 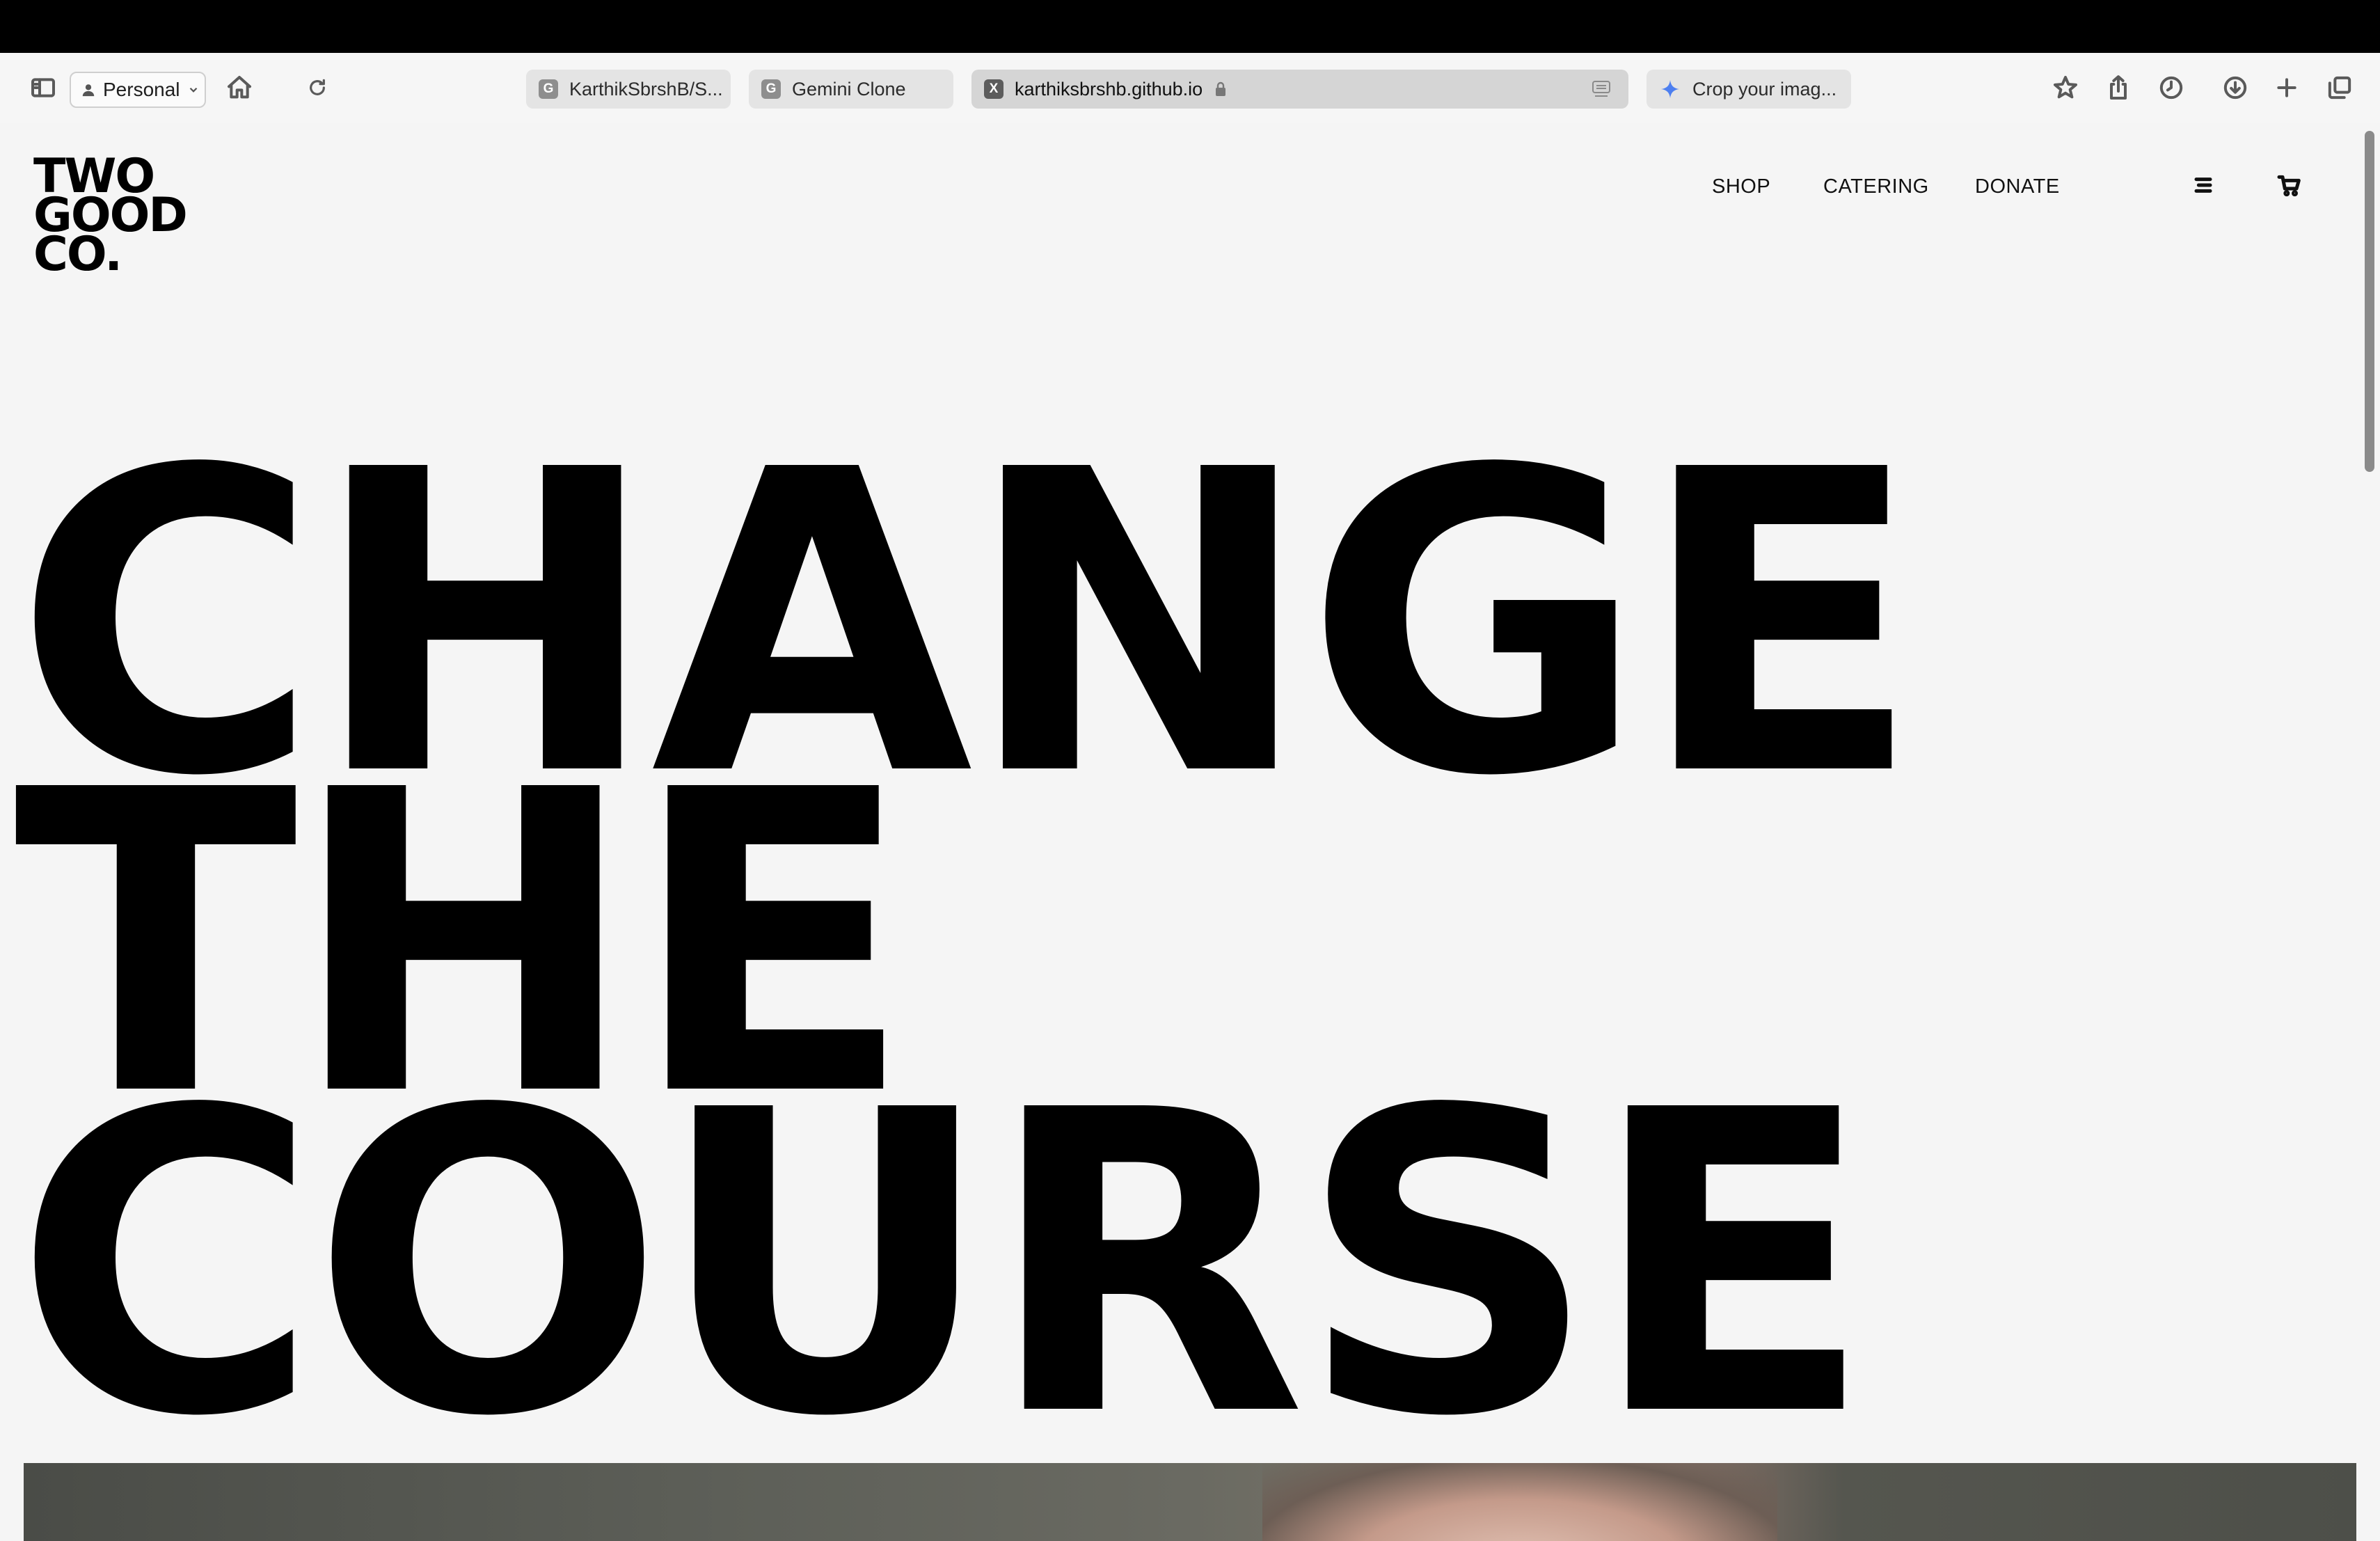 What do you see at coordinates (2203, 185) in the screenshot?
I see `menu-icon` at bounding box center [2203, 185].